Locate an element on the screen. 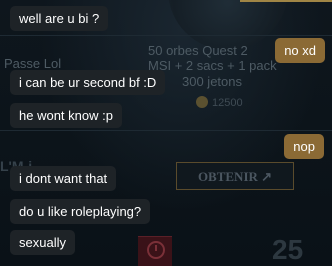  pass-label: Passe Lol is located at coordinates (33, 63).